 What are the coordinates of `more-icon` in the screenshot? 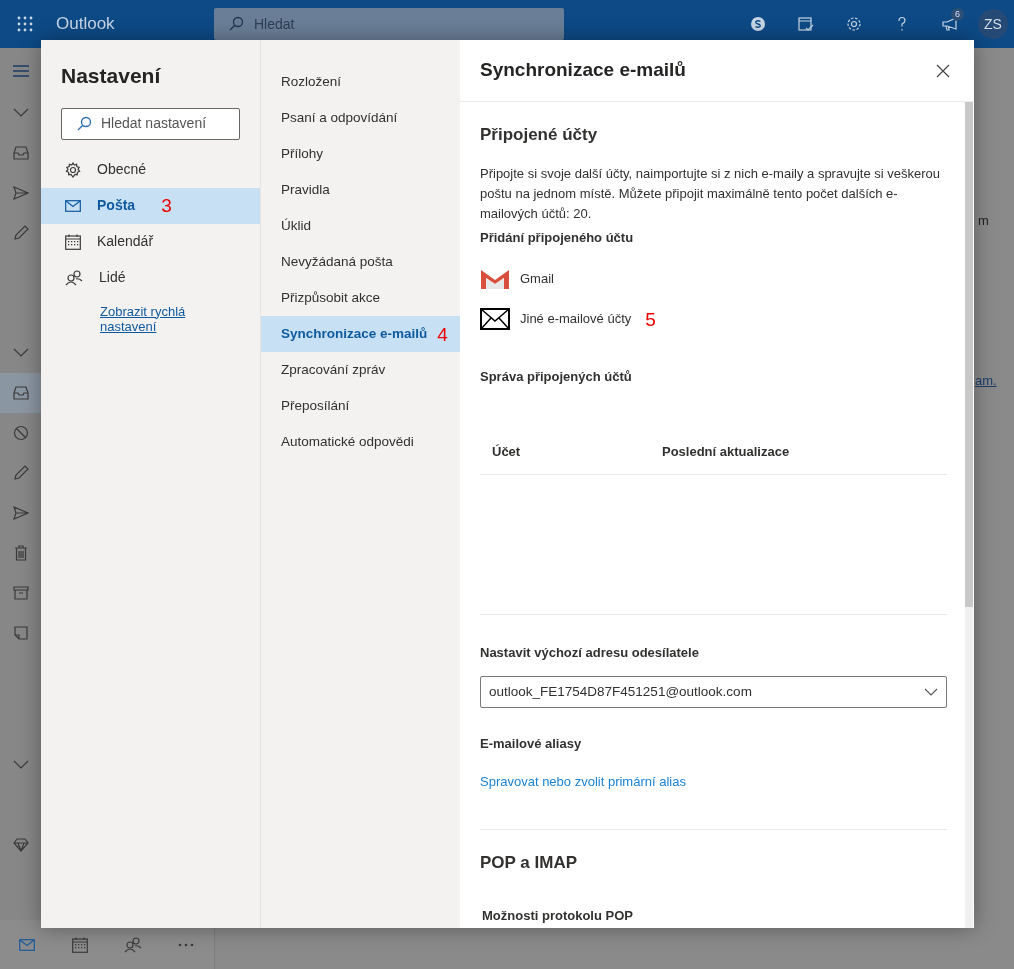 It's located at (185, 944).